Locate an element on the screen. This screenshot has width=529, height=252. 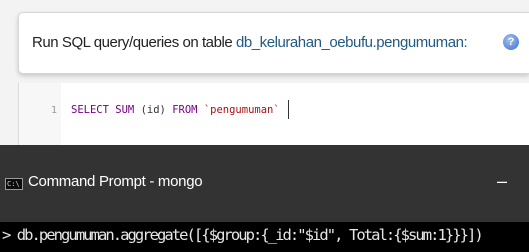
keyword-sum: SUM is located at coordinates (125, 110).